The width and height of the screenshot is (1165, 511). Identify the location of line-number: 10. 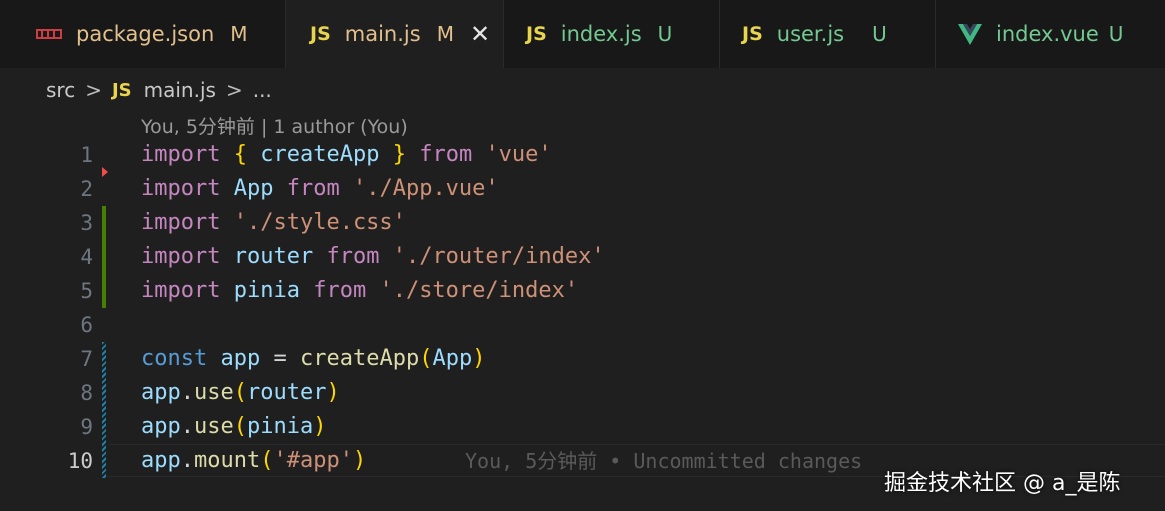
(80, 461).